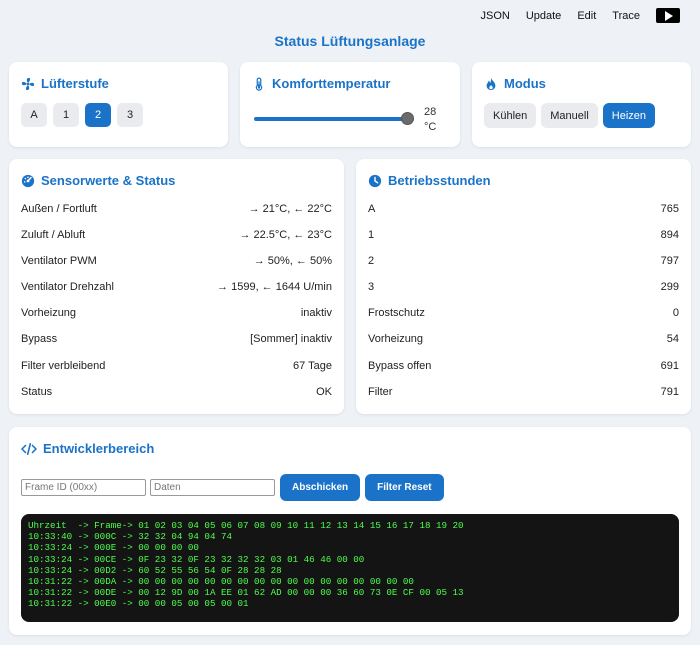 This screenshot has height=645, width=700. I want to click on sensor-row: Status OK, so click(176, 397).